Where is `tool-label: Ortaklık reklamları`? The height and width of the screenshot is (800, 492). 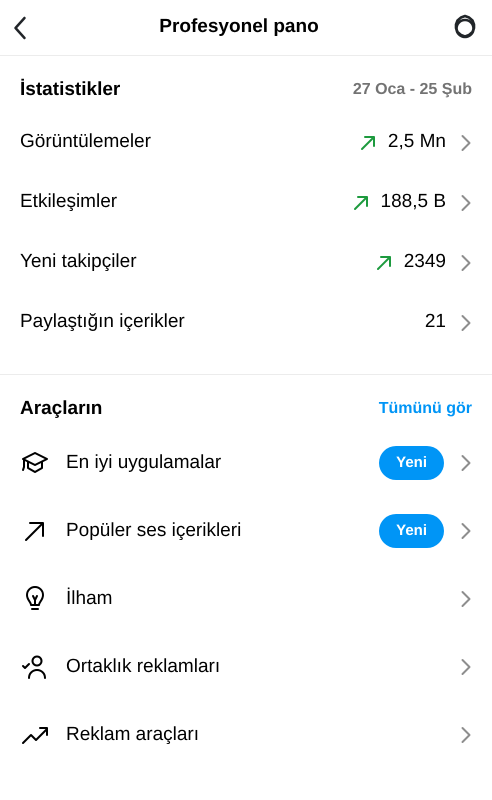 tool-label: Ortaklık reklamları is located at coordinates (144, 666).